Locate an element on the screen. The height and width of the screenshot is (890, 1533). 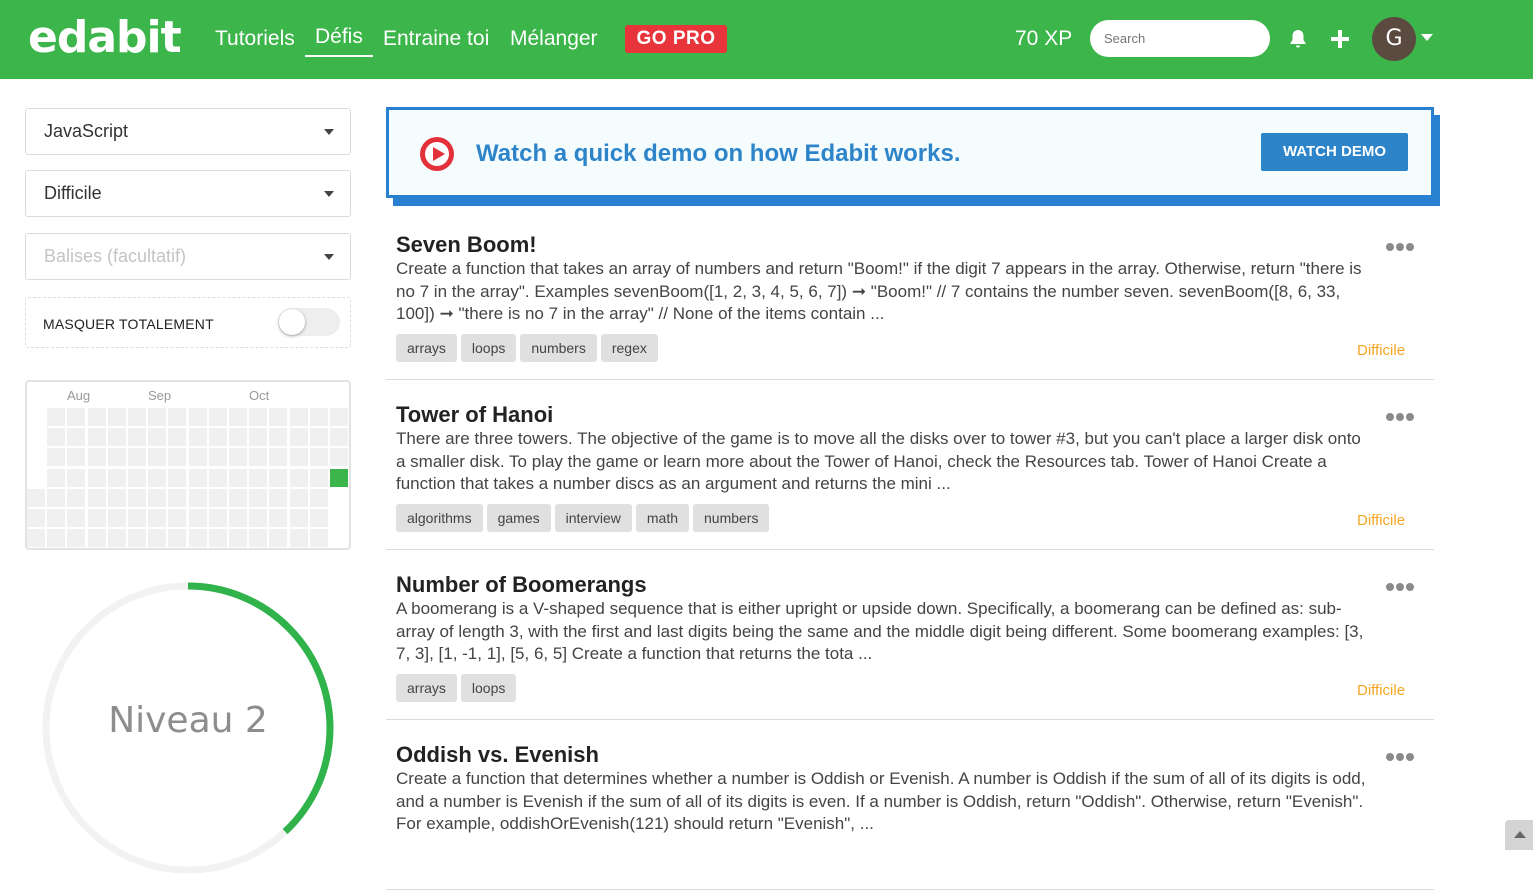
difficulty-select: Difficile is located at coordinates (188, 193).